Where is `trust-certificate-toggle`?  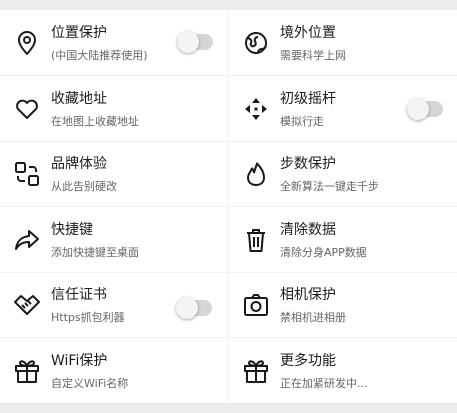
trust-certificate-toggle is located at coordinates (194, 308).